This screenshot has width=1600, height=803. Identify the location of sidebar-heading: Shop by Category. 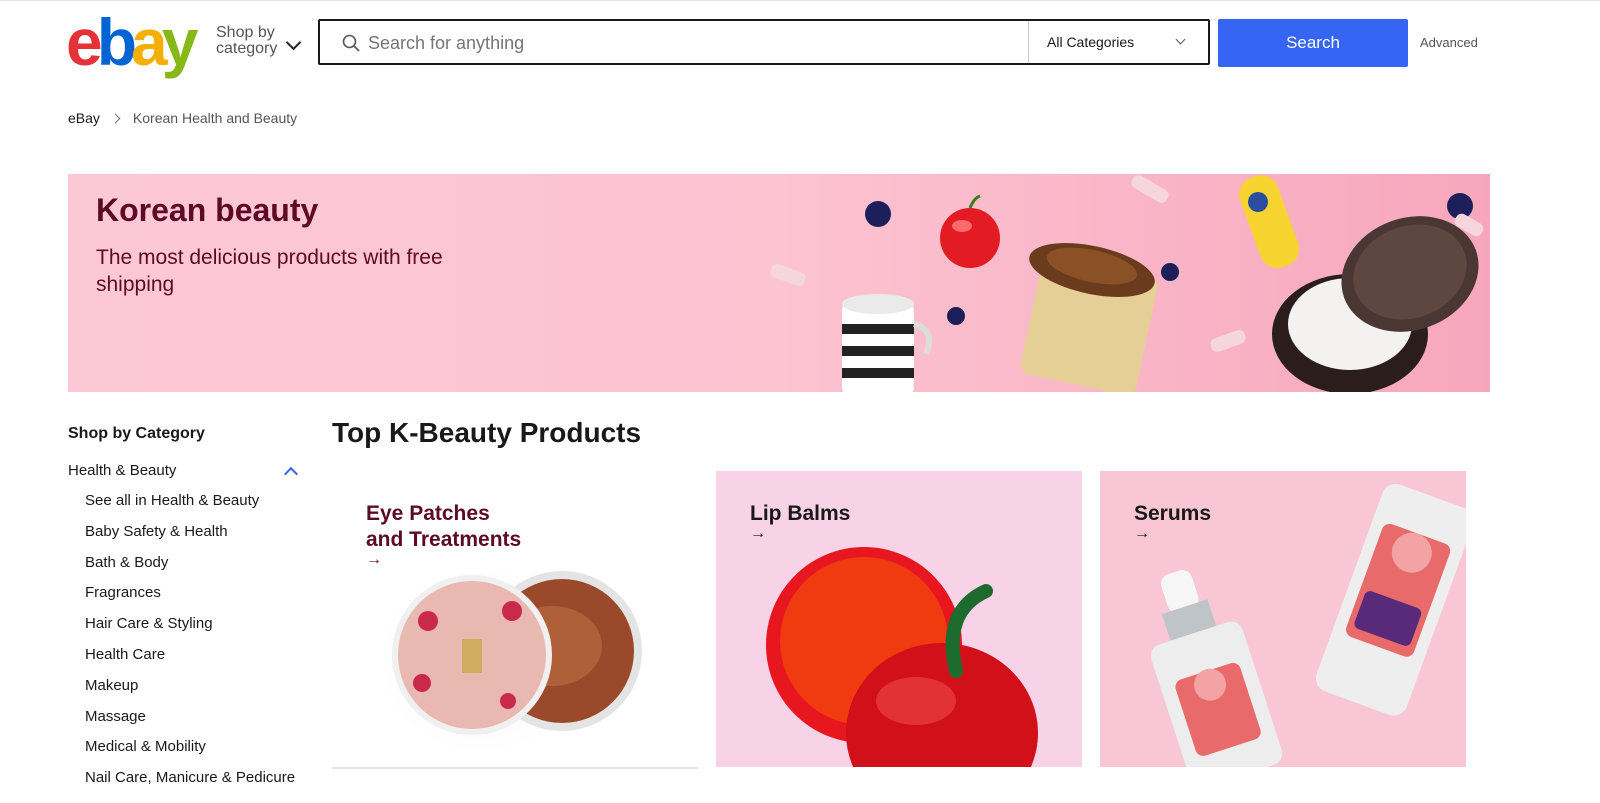
(136, 433).